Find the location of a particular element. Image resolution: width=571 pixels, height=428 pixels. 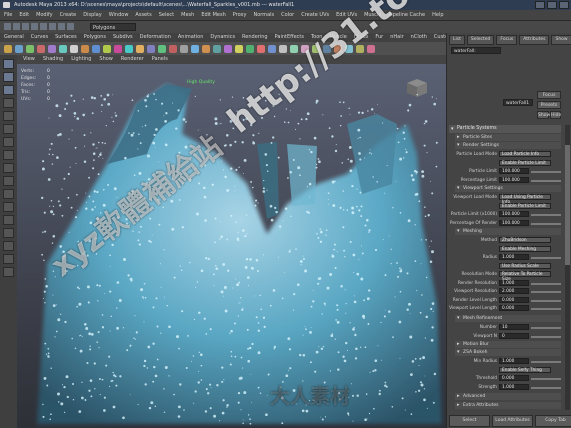

layout-single-icon is located at coordinates (8, 181).